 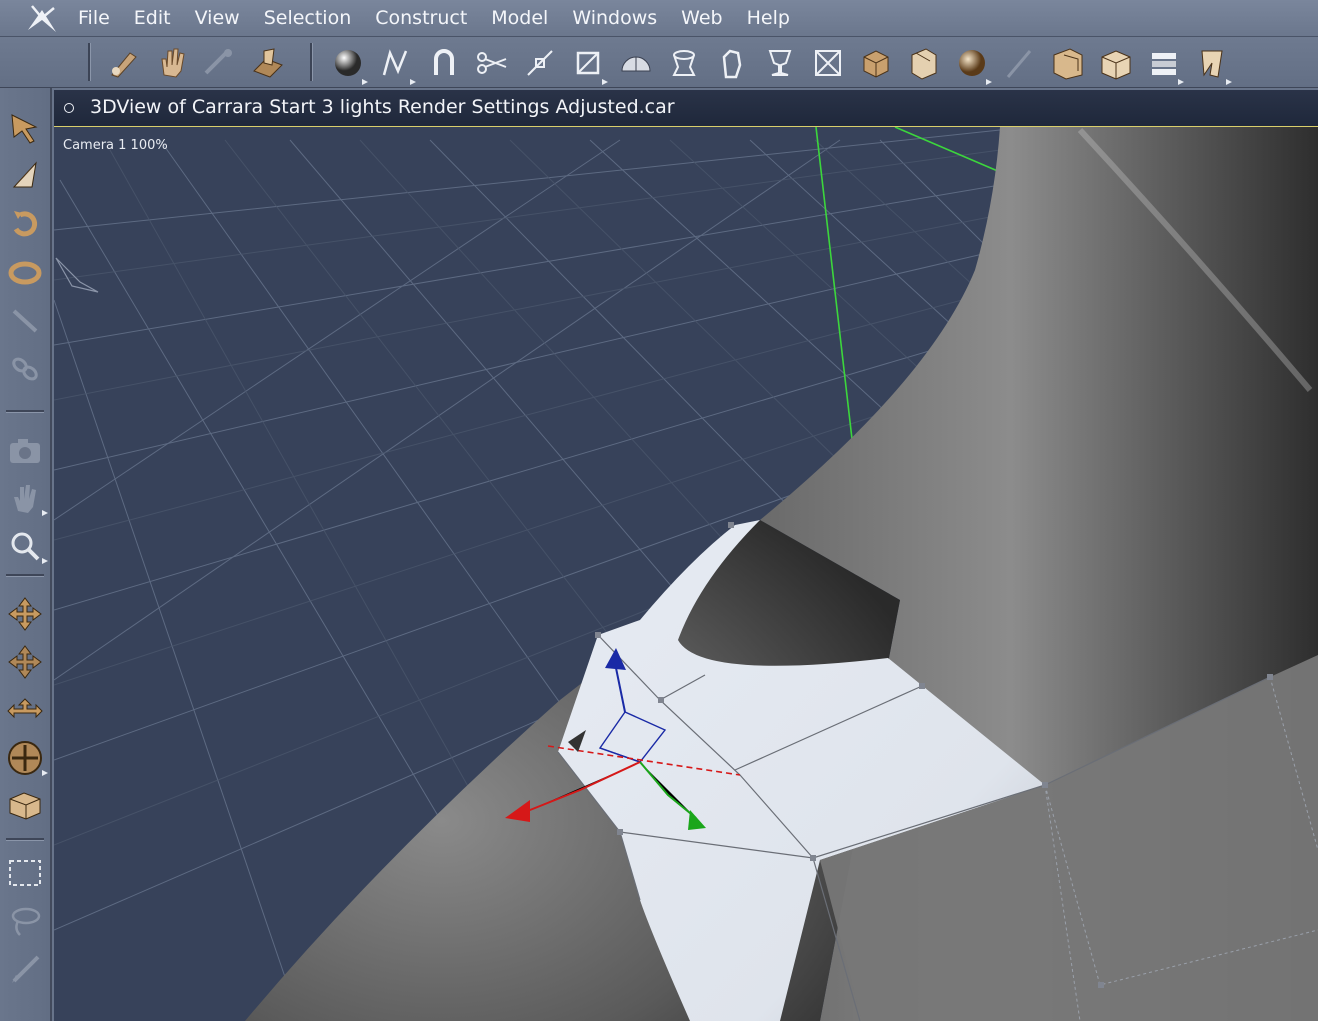 I want to click on cloth-icon, so click(x=1212, y=64).